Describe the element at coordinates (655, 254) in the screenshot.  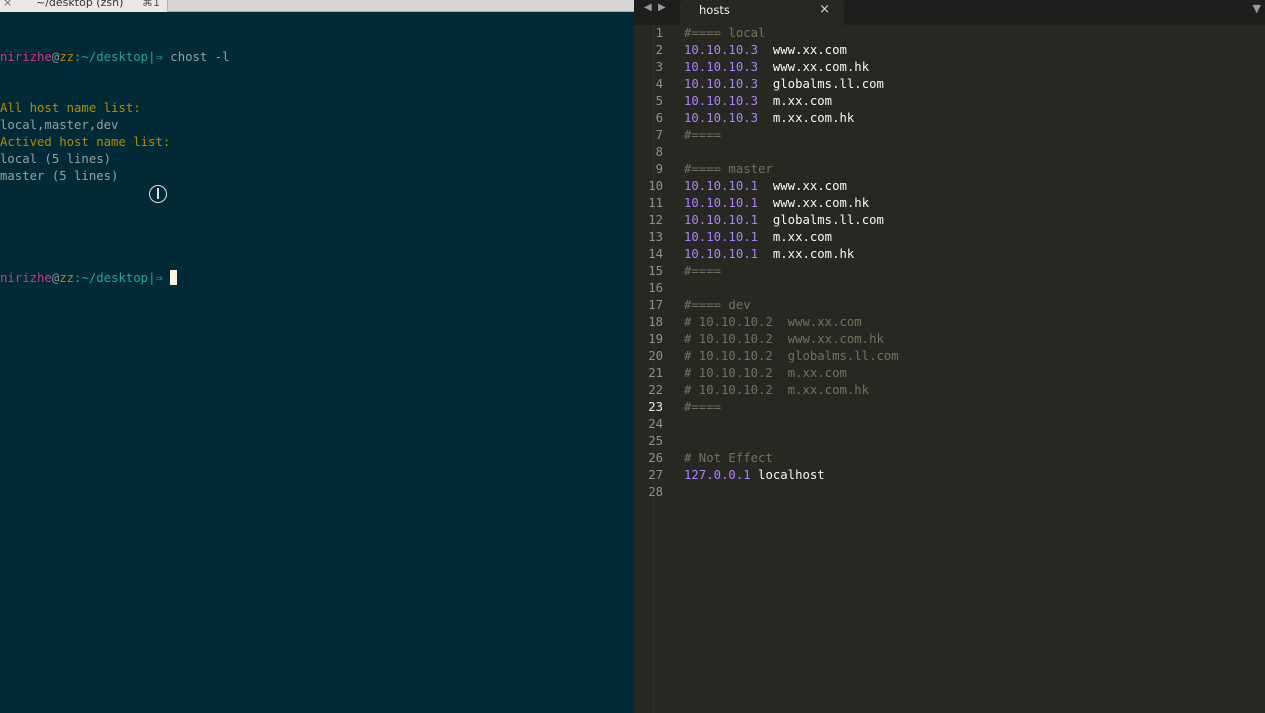
I see `line-number: 14` at that location.